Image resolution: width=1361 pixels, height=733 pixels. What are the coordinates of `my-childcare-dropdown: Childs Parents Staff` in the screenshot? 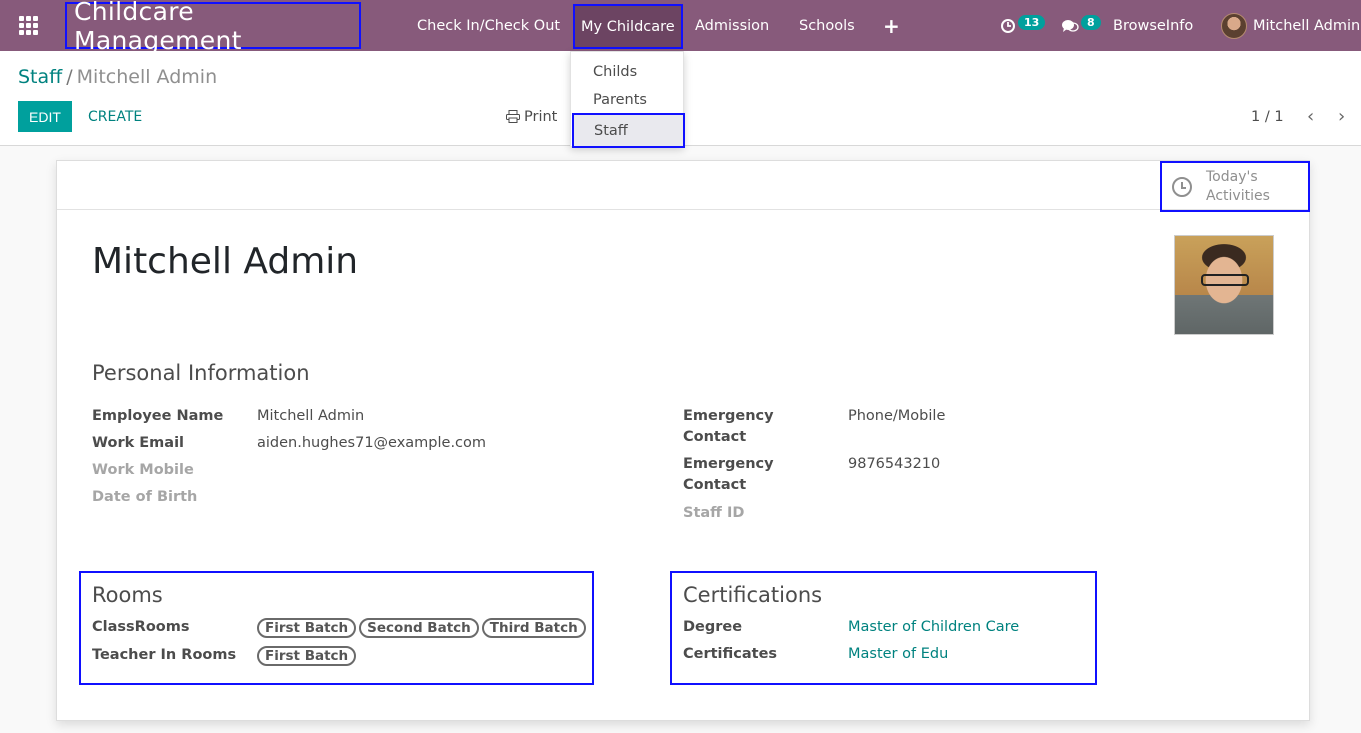 It's located at (627, 99).